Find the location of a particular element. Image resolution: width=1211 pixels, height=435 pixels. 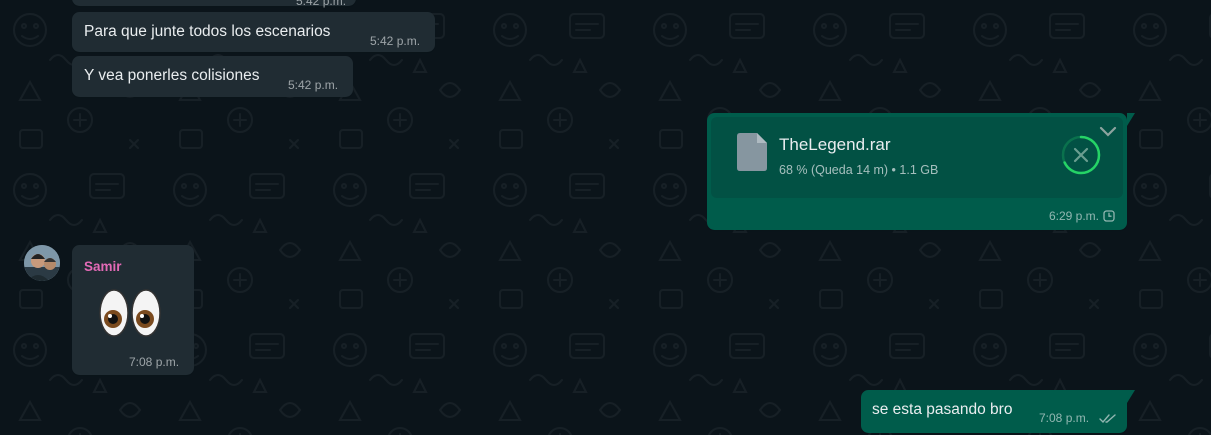

message-text: Para que junte todos los escenarios is located at coordinates (207, 31).